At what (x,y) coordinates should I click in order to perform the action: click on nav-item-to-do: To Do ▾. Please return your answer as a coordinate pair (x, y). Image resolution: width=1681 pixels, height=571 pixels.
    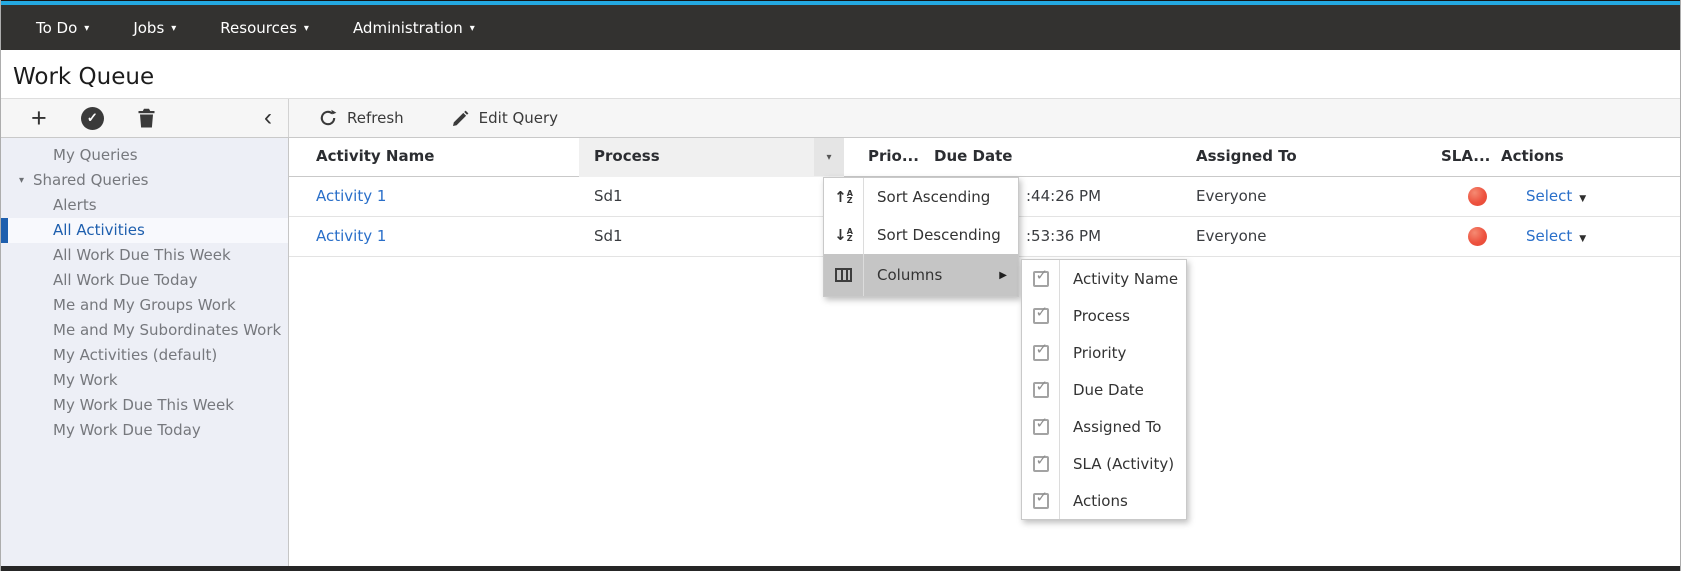
    Looking at the image, I should click on (62, 28).